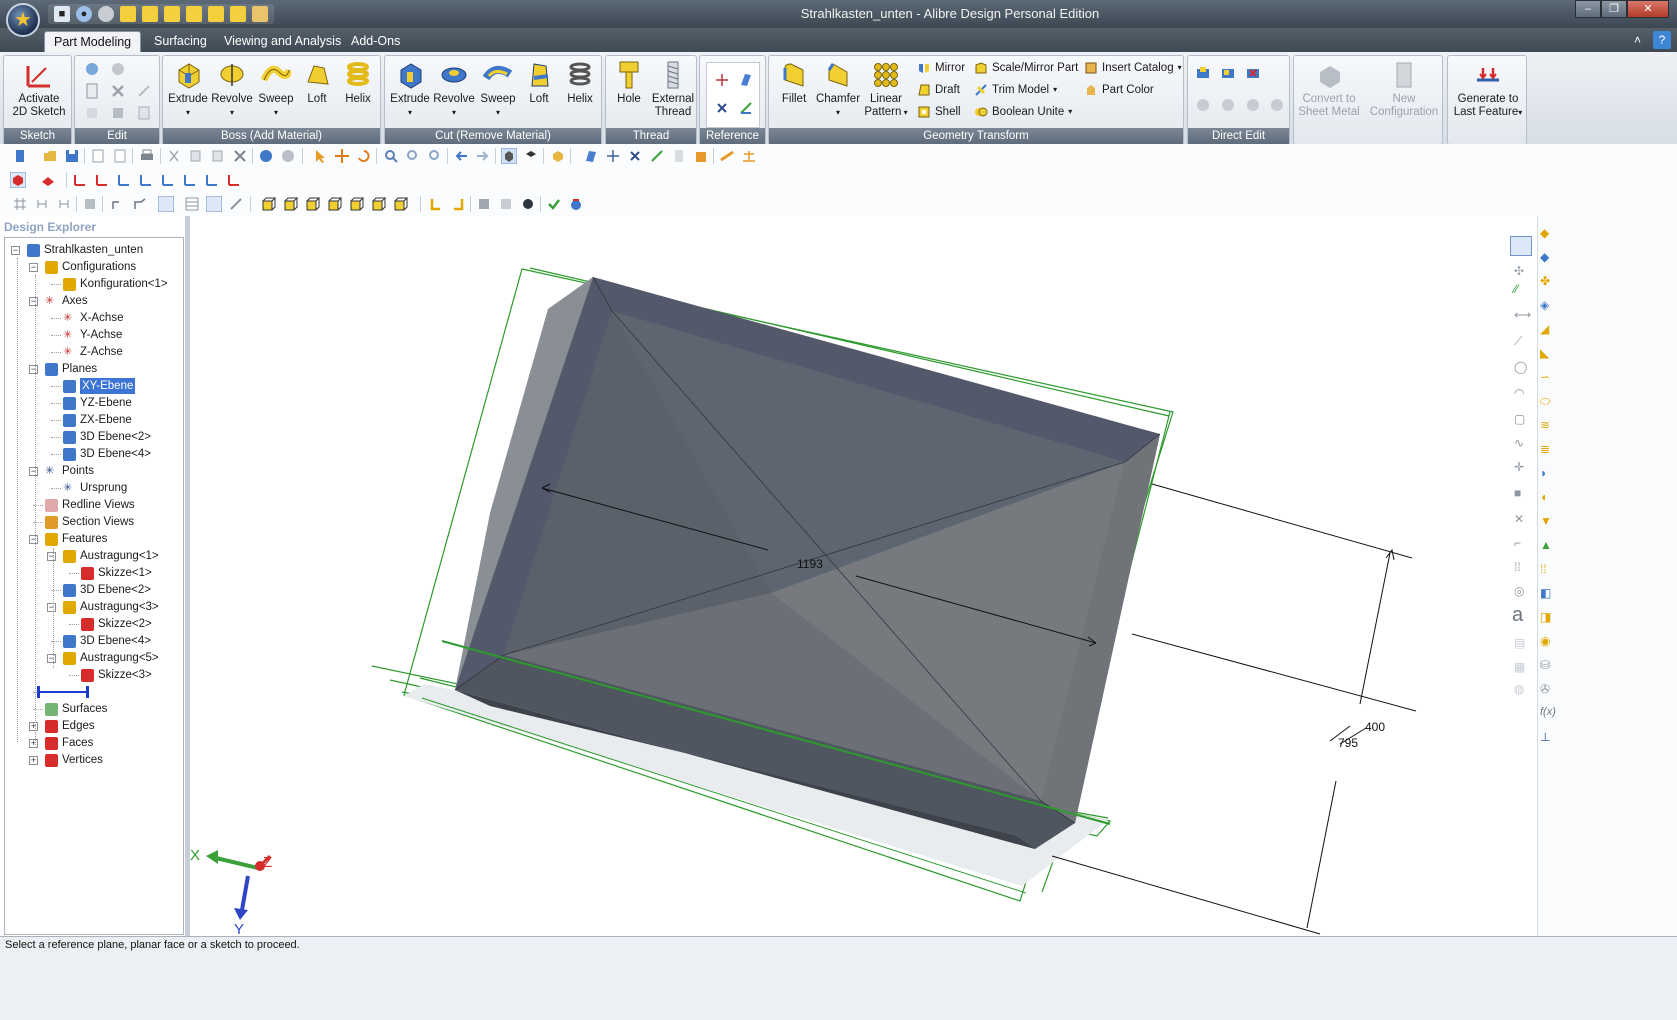  What do you see at coordinates (107, 590) in the screenshot?
I see `tree-item: 3D Ebene<2>` at bounding box center [107, 590].